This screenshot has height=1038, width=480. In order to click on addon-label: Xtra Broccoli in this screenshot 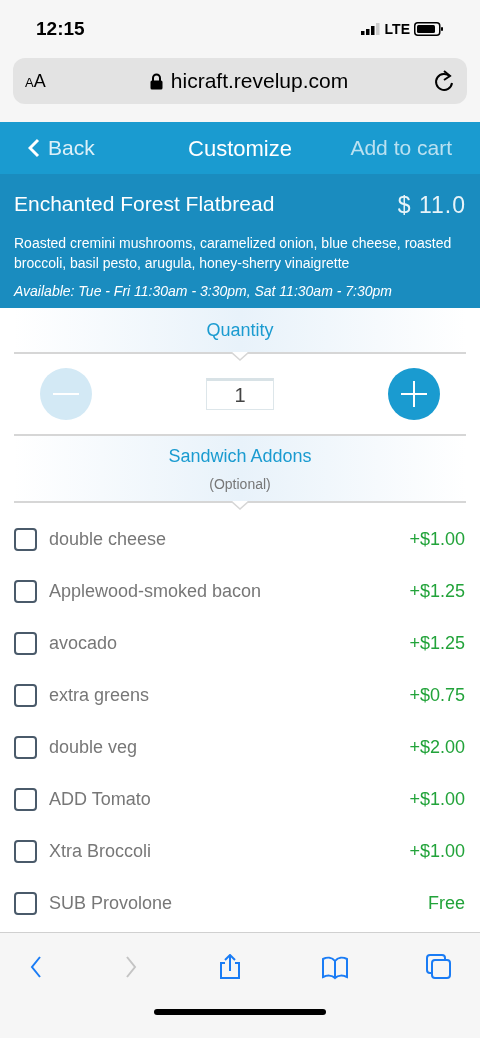, I will do `click(100, 851)`.